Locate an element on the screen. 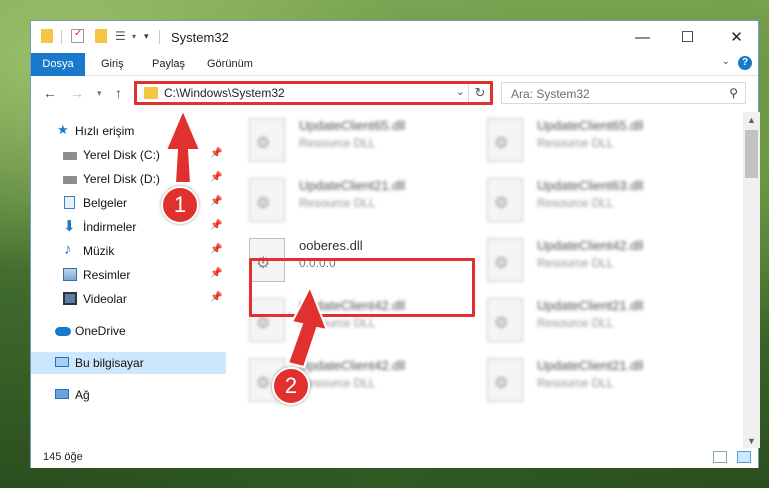  sidebar-item-local-disk-c: Yerel Disk (C:) 📌 is located at coordinates (128, 155).